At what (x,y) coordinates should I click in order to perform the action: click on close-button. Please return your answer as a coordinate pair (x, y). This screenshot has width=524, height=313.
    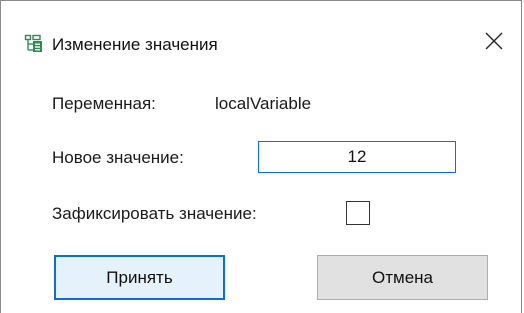
    Looking at the image, I should click on (494, 43).